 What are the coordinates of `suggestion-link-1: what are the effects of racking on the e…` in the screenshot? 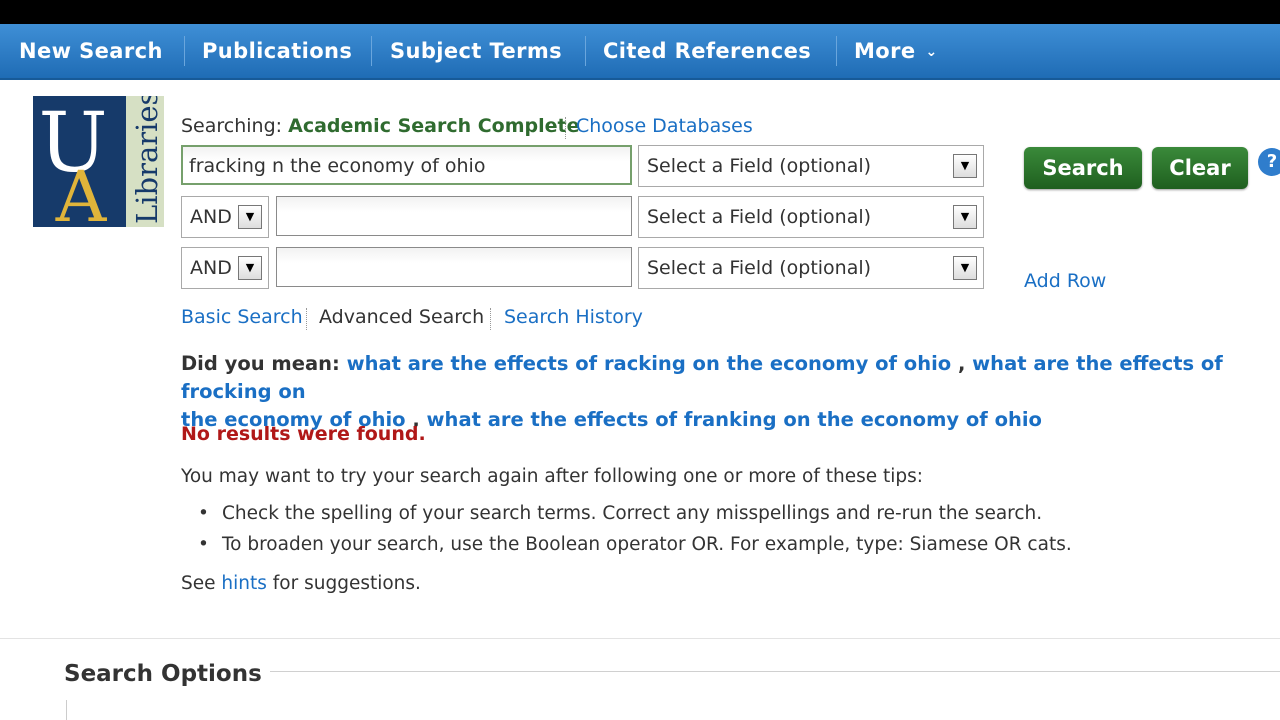 It's located at (649, 363).